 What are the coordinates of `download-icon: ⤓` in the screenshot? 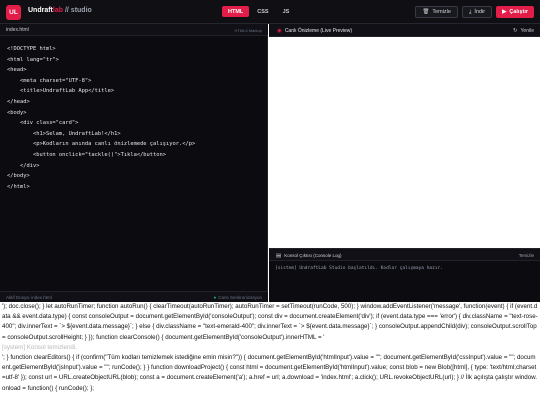 It's located at (470, 11).